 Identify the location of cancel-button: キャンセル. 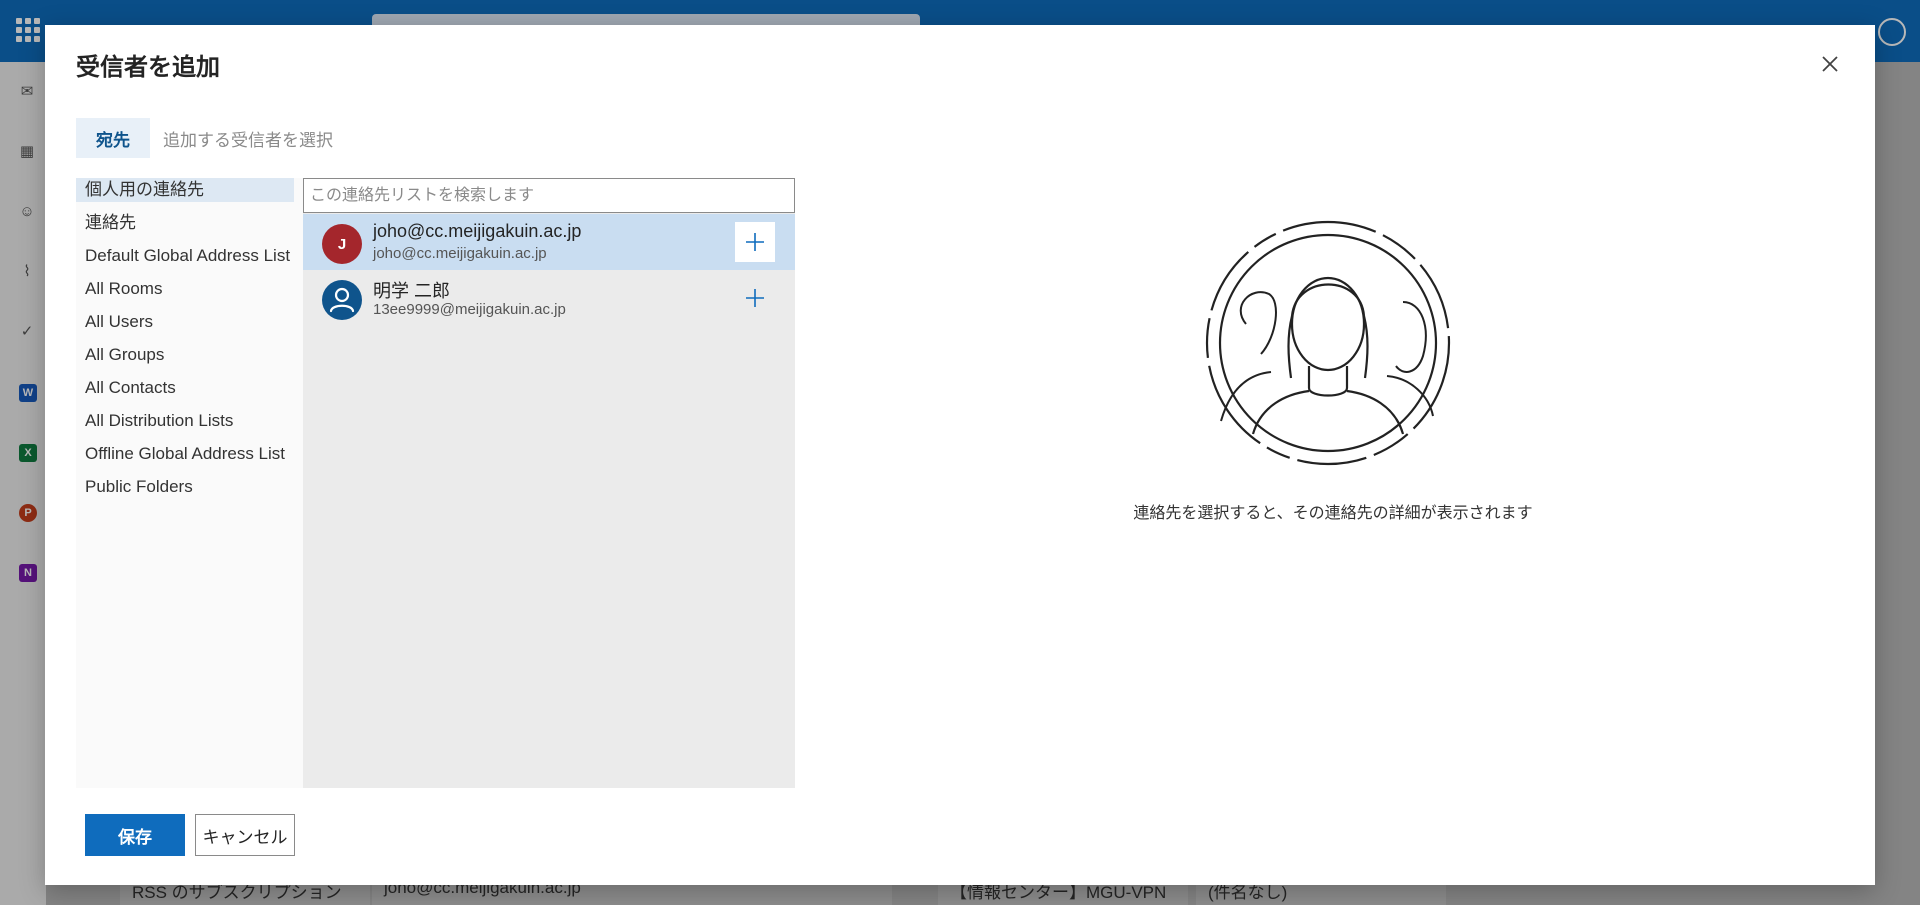
(245, 835).